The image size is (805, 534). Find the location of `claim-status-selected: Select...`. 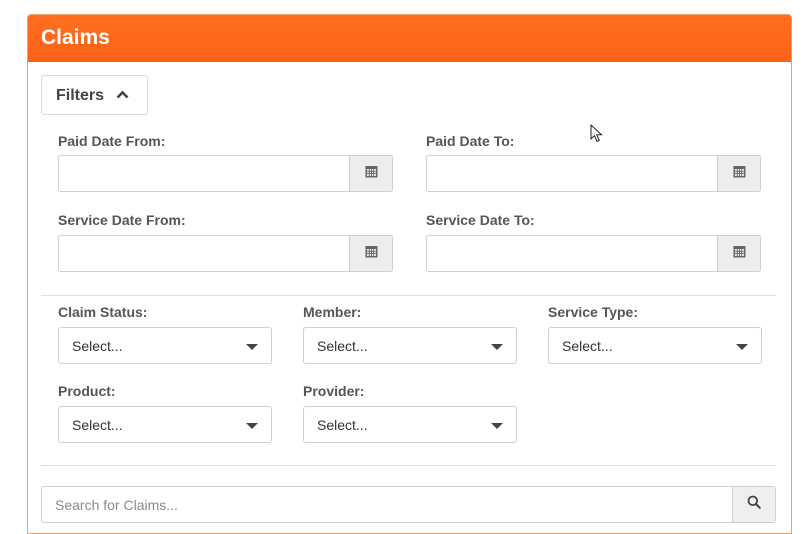

claim-status-selected: Select... is located at coordinates (97, 346).